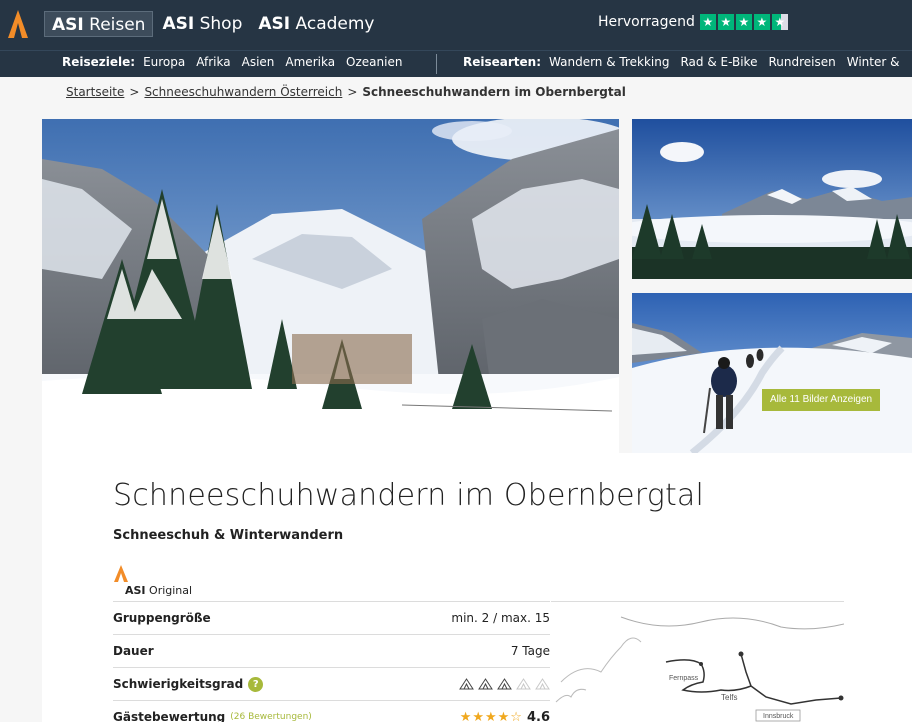 The width and height of the screenshot is (912, 722). I want to click on fact-value: 7 Tage, so click(530, 651).